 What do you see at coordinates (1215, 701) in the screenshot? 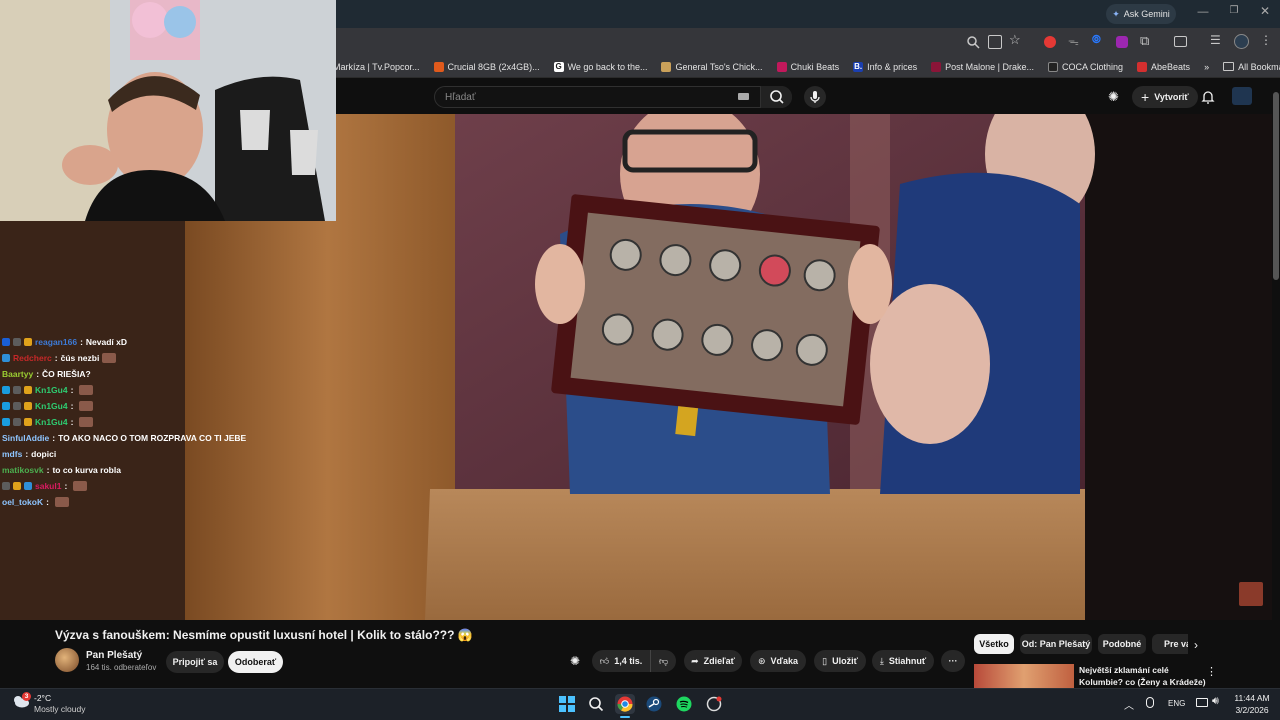
I see `volume-tray-icon: 🔊︎` at bounding box center [1215, 701].